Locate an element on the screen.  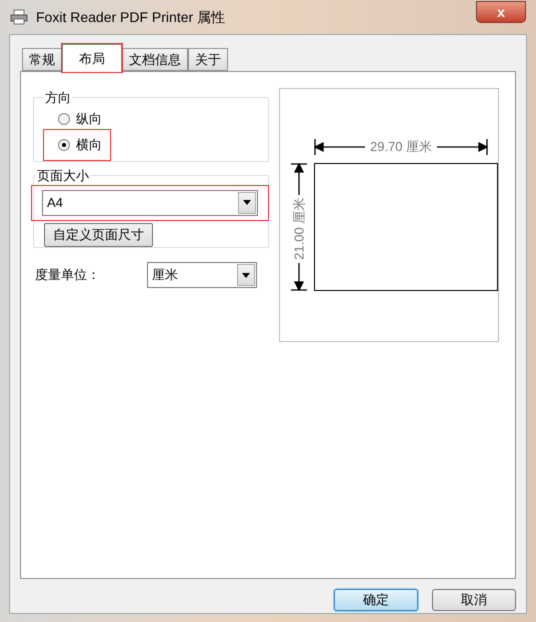
tab: 关于 is located at coordinates (208, 59).